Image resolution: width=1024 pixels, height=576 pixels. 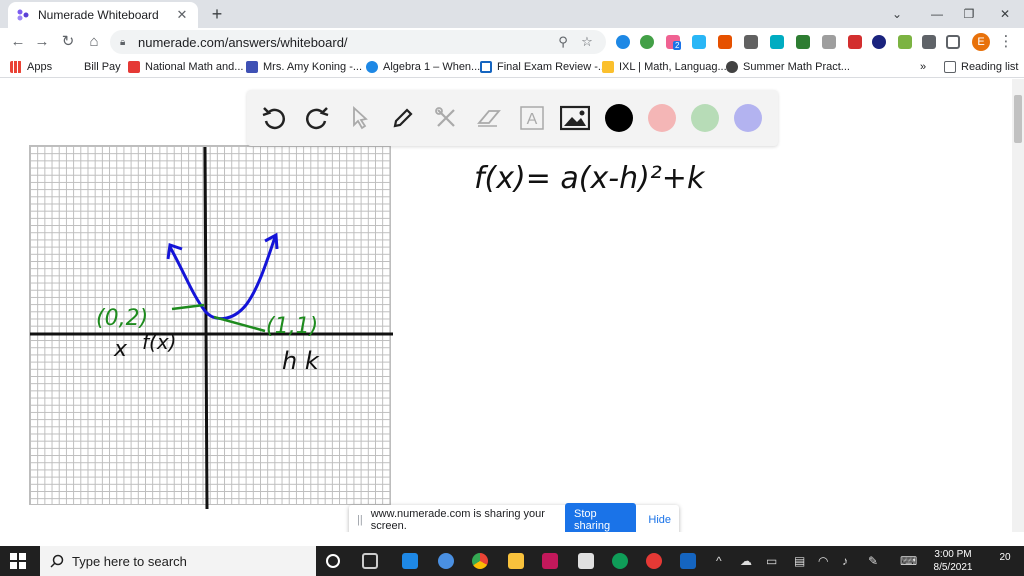 I want to click on tab-close-icon: ✕, so click(x=182, y=15).